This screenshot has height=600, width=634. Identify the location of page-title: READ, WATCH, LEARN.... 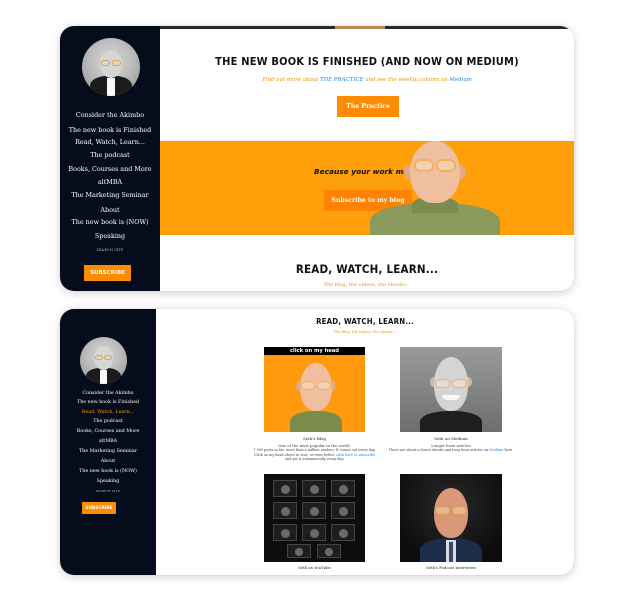
(365, 321).